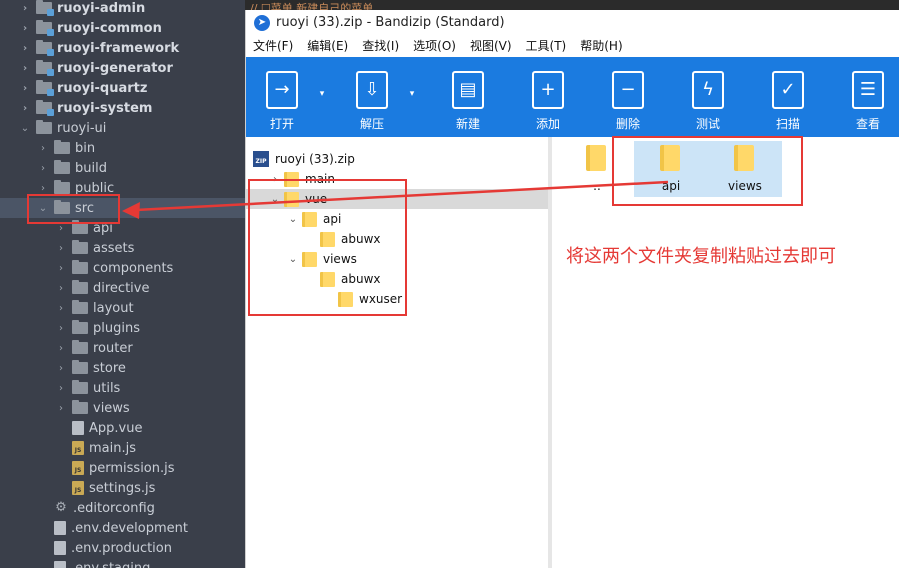 The height and width of the screenshot is (568, 899). Describe the element at coordinates (312, 6) in the screenshot. I see `editor-code-fragment: // ☐菜单 新建自己的菜单` at that location.